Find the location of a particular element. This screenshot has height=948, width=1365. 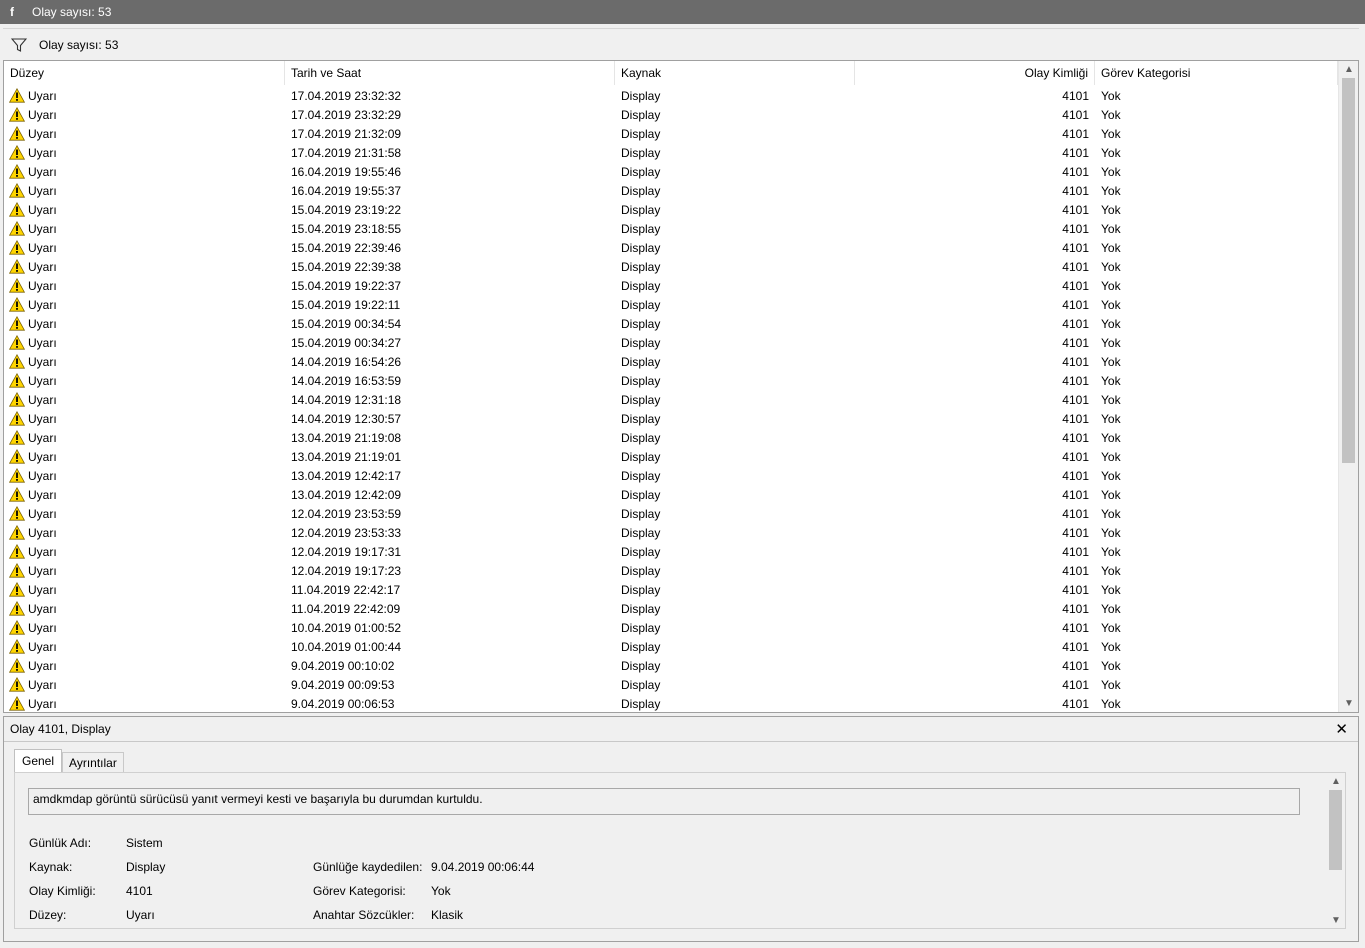

table-row: Uyarı 15.04.2019 00:34:54 Display 4101 Yok is located at coordinates (671, 323).